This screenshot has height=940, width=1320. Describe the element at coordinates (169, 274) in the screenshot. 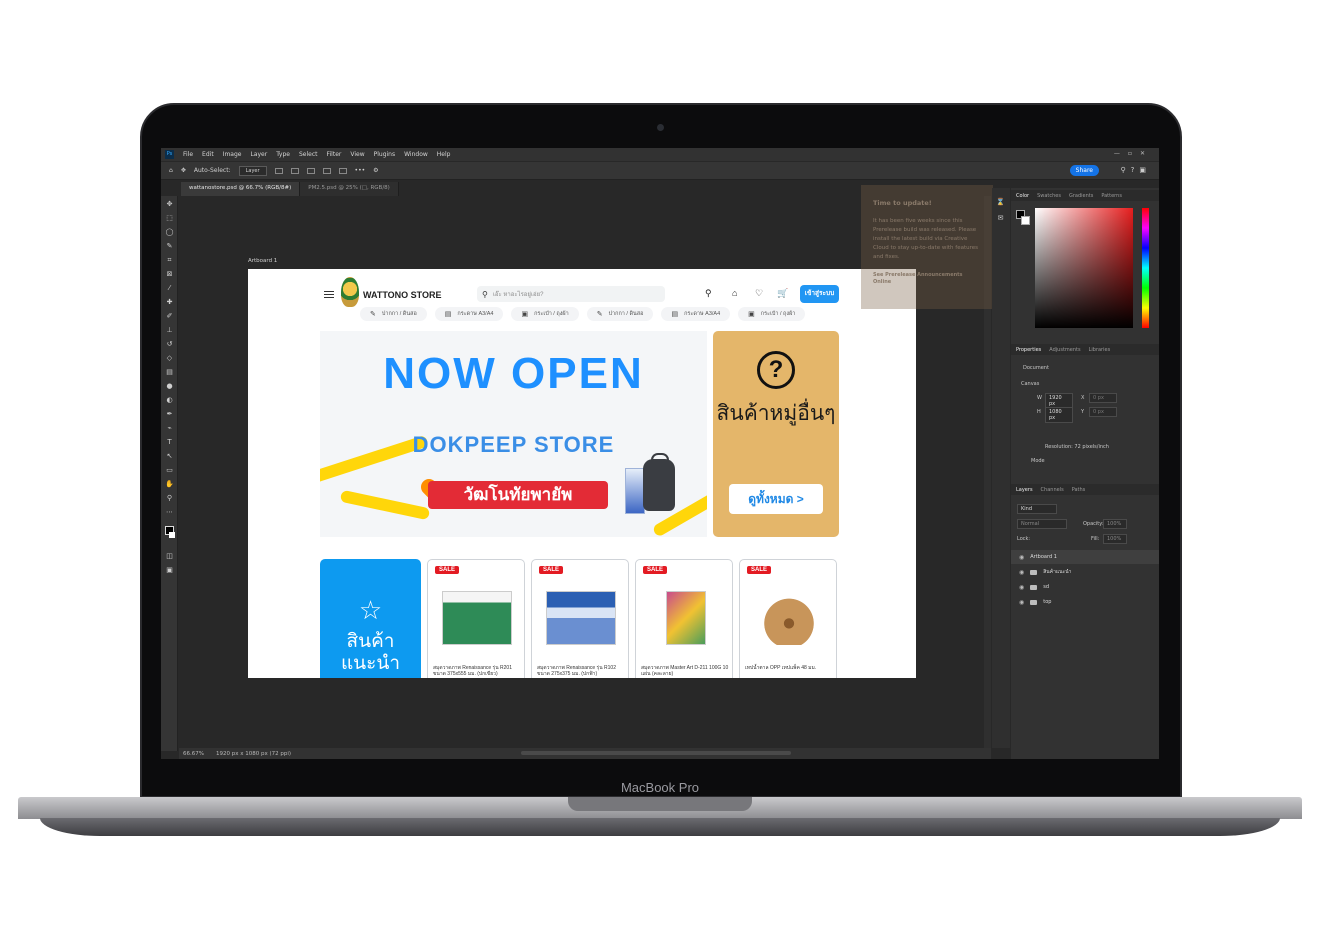

I see `frame-icon: ⊠` at that location.